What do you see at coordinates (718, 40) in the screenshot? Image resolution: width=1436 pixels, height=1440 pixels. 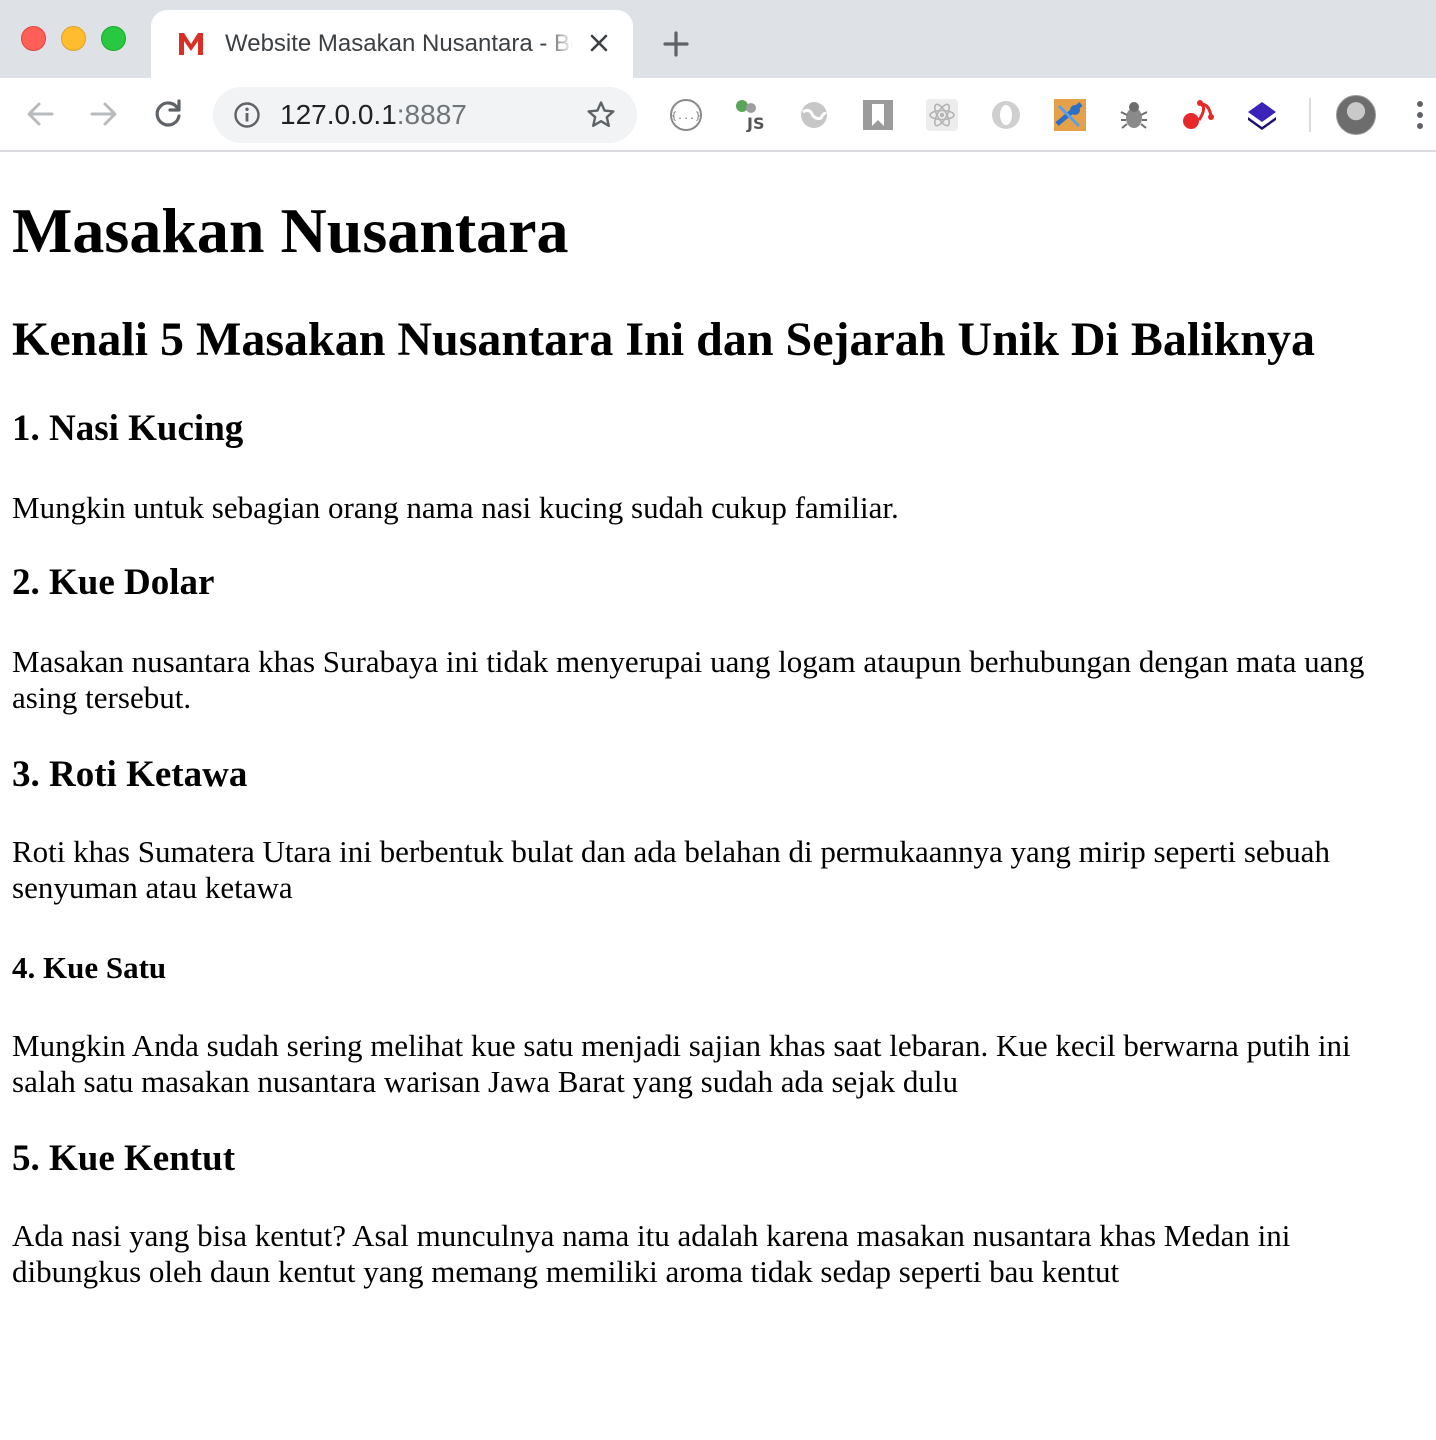 I see `tab-strip: Website Masakan Nusantara - Beranda` at bounding box center [718, 40].